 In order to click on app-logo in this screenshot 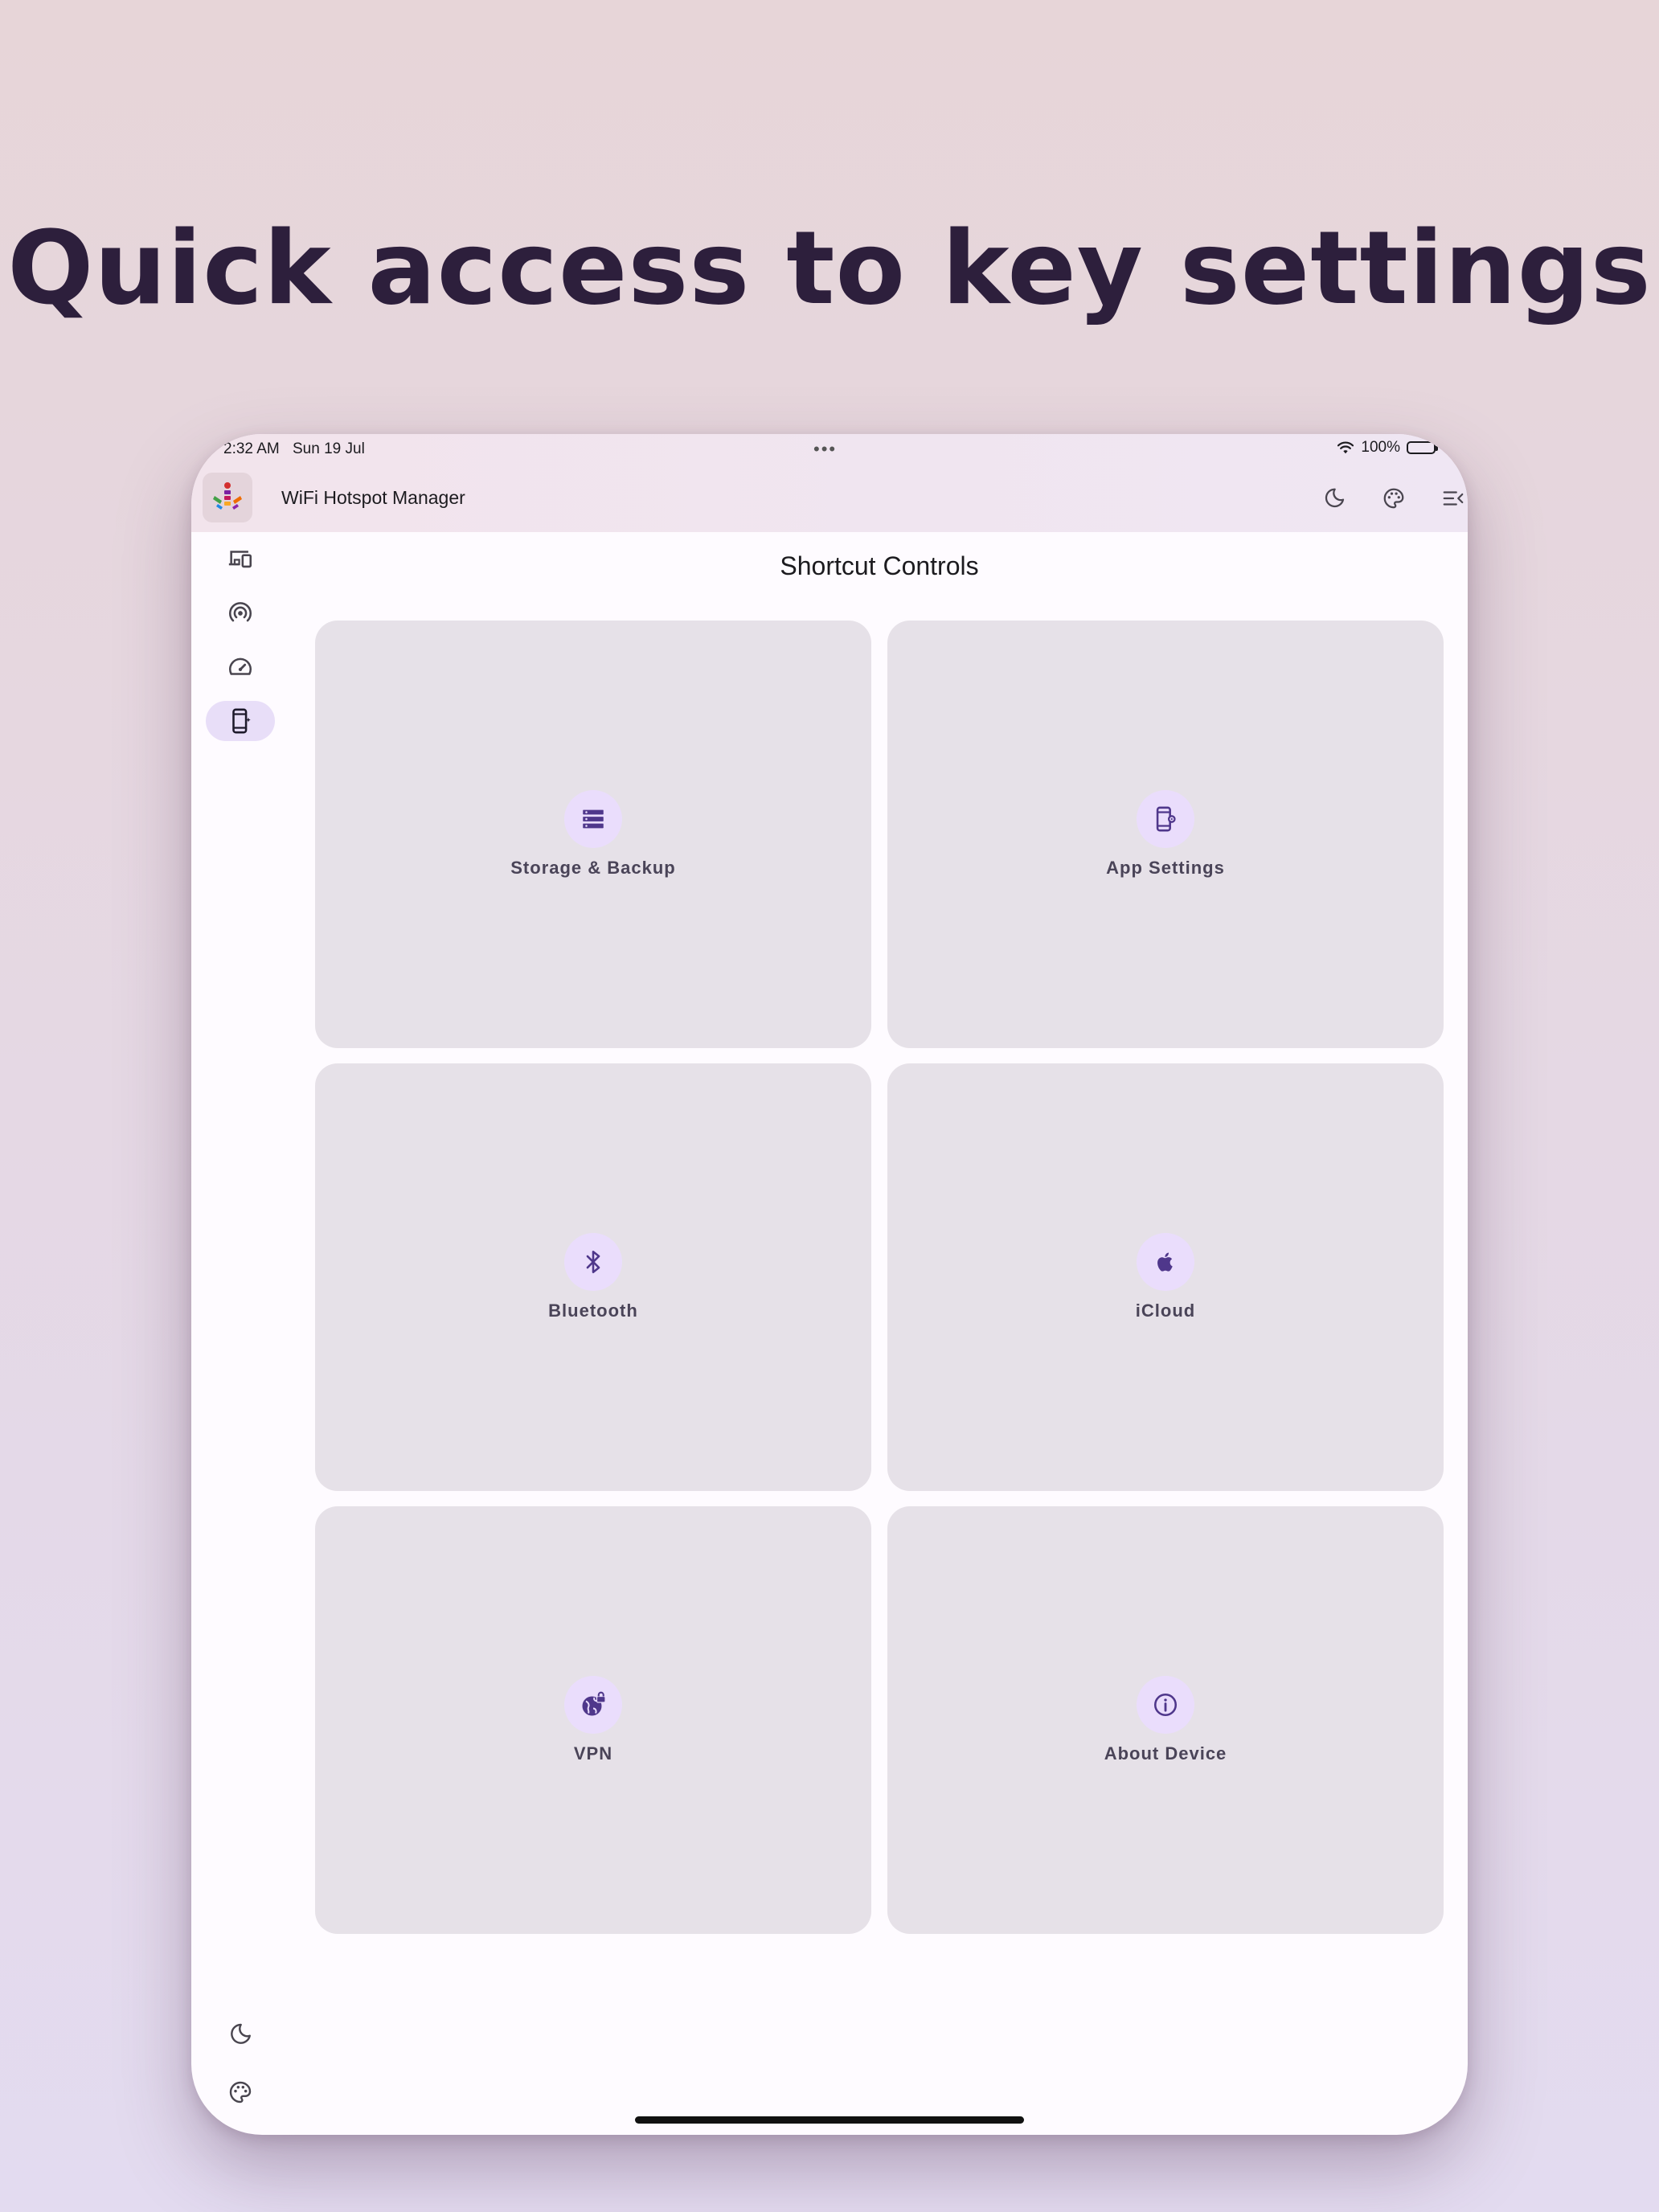, I will do `click(227, 497)`.